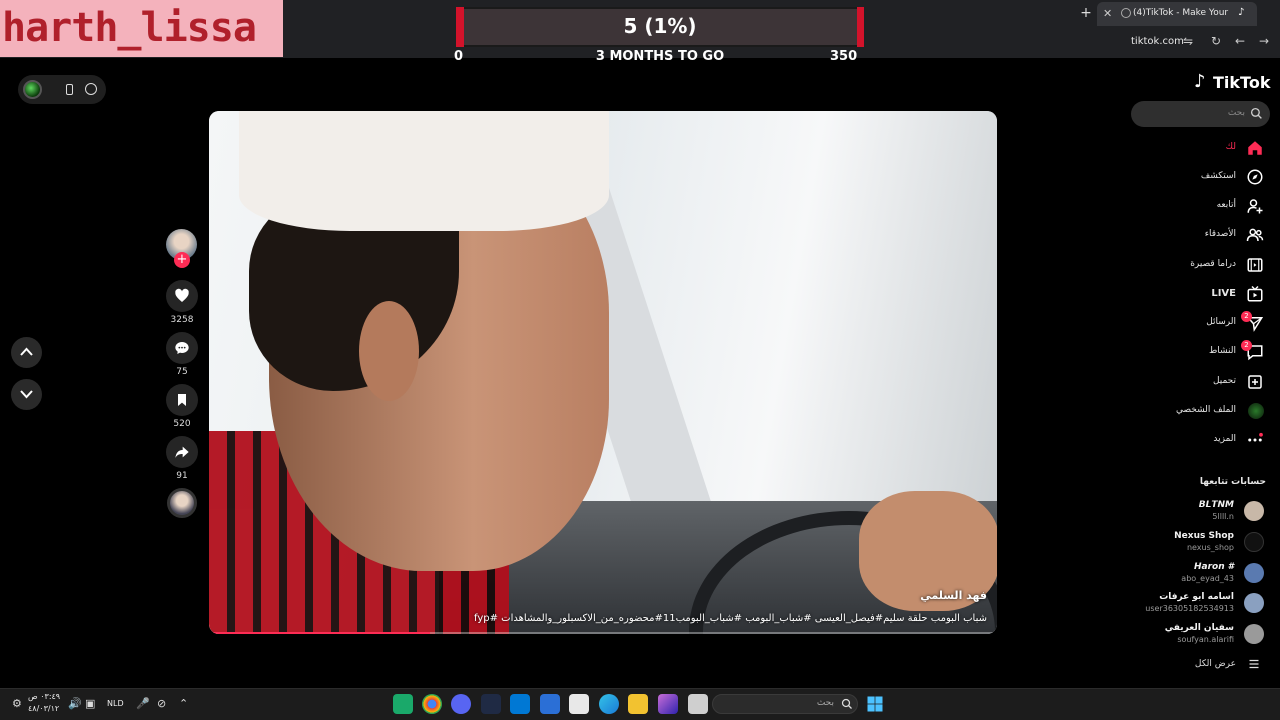 The height and width of the screenshot is (720, 1280). I want to click on chevron-down-icon, so click(26, 394).